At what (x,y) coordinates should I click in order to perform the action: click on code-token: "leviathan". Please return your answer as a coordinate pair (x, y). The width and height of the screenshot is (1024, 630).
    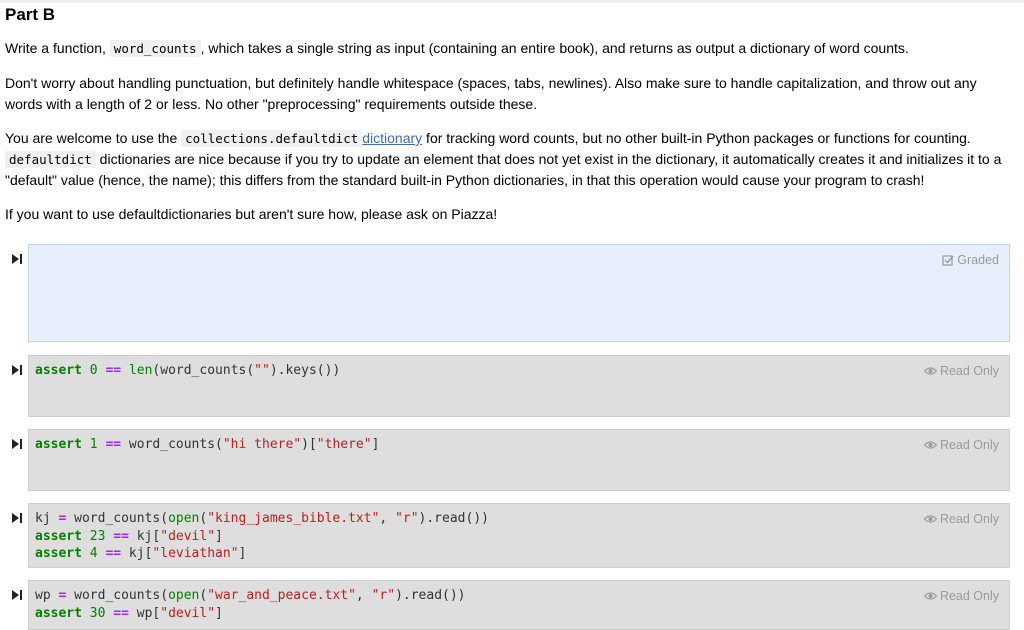
    Looking at the image, I should click on (195, 553).